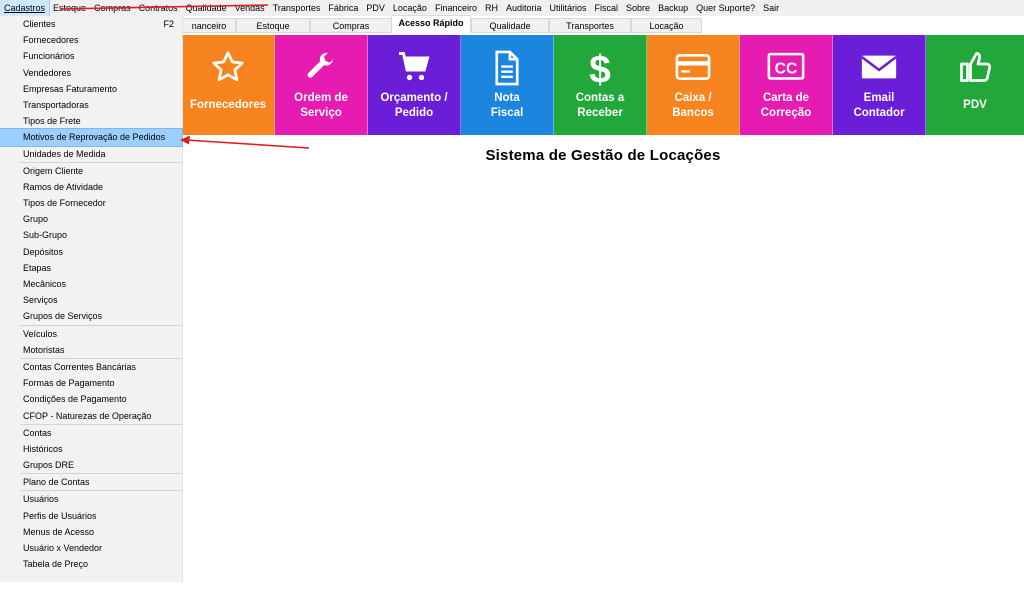 The width and height of the screenshot is (1024, 597). I want to click on menu-item-grupo: Grupo, so click(91, 219).